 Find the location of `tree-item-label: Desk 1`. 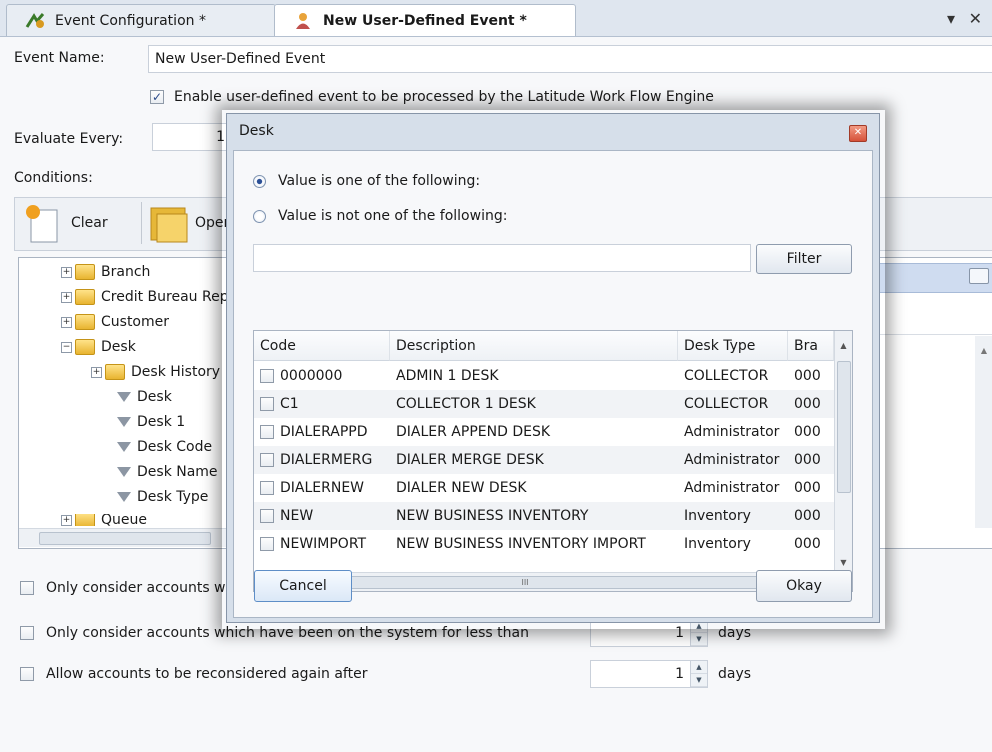

tree-item-label: Desk 1 is located at coordinates (161, 422).